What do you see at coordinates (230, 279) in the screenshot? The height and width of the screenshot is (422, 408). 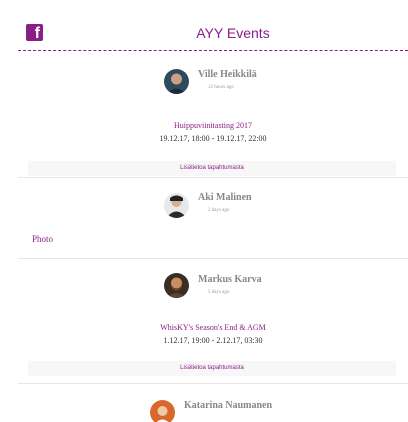 I see `author-name: Markus Karva` at bounding box center [230, 279].